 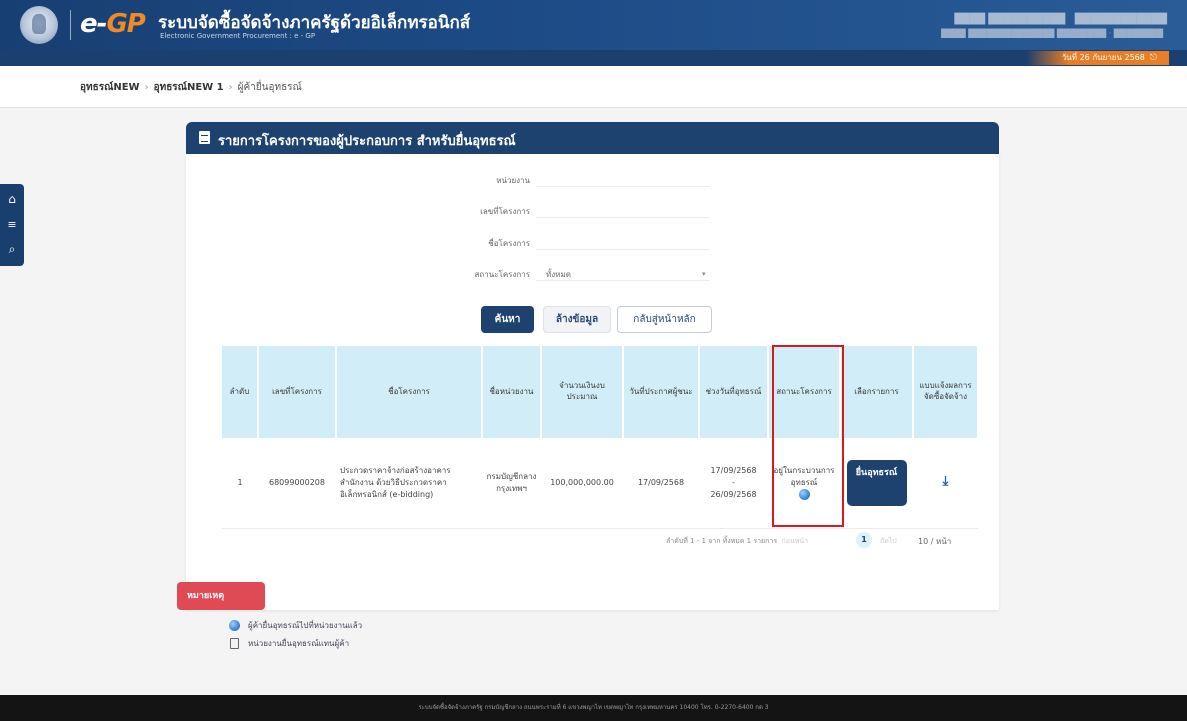 What do you see at coordinates (577, 319) in the screenshot?
I see `clear-button: ล้างข้อมูล` at bounding box center [577, 319].